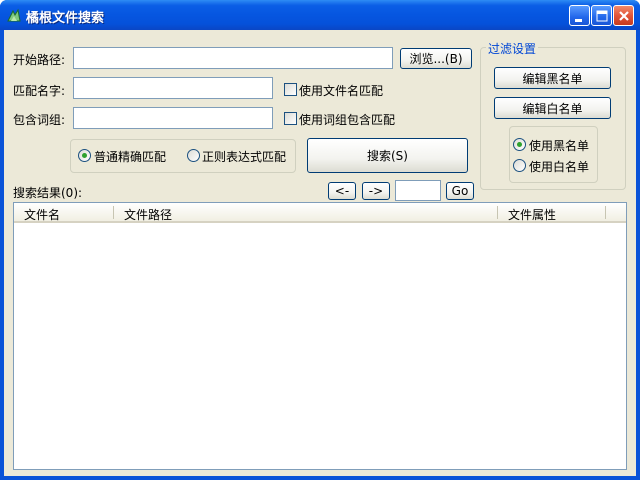 The image size is (640, 480). Describe the element at coordinates (39, 91) in the screenshot. I see `match-name-label: 匹配名字:` at that location.